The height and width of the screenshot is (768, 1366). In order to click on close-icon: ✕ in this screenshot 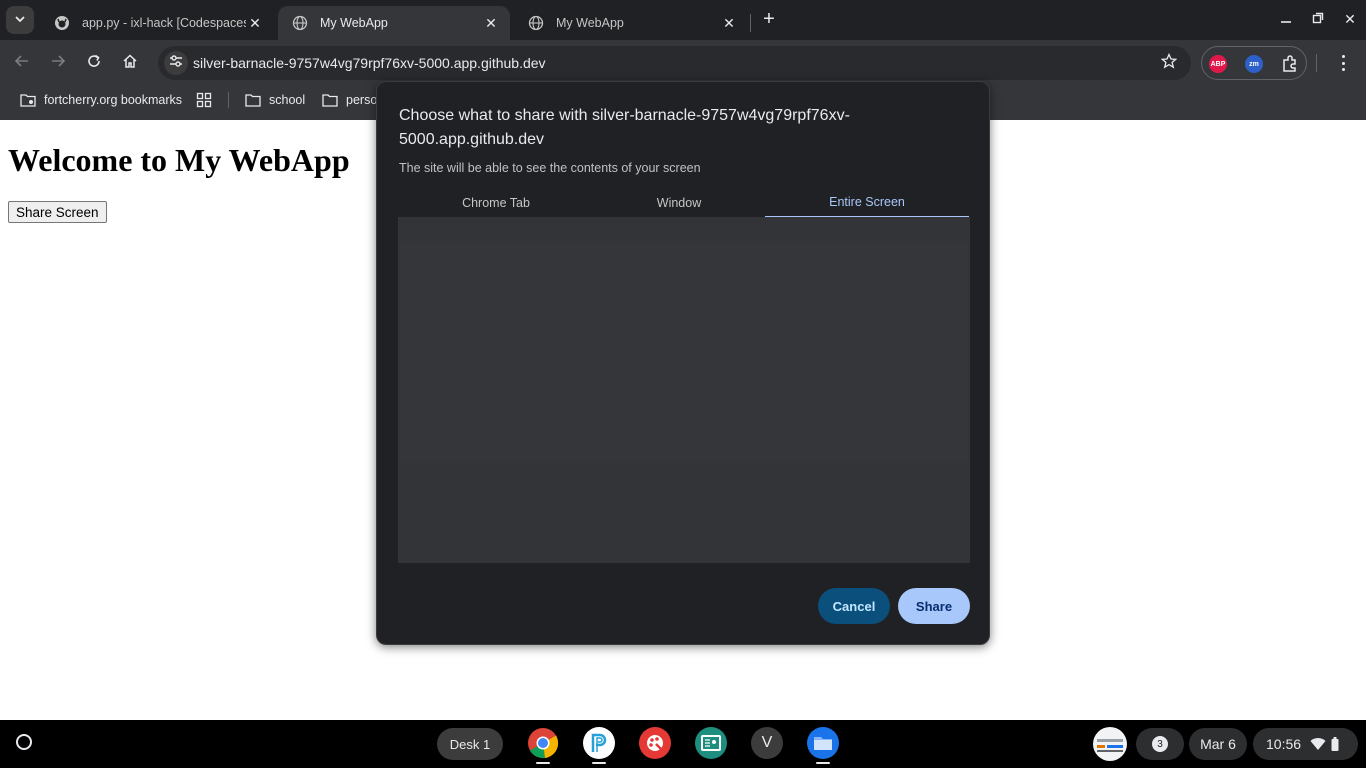, I will do `click(1350, 18)`.